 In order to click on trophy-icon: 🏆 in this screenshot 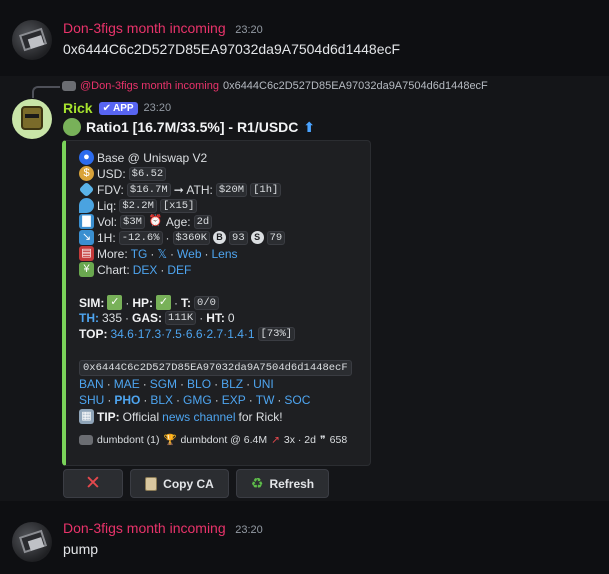, I will do `click(170, 440)`.